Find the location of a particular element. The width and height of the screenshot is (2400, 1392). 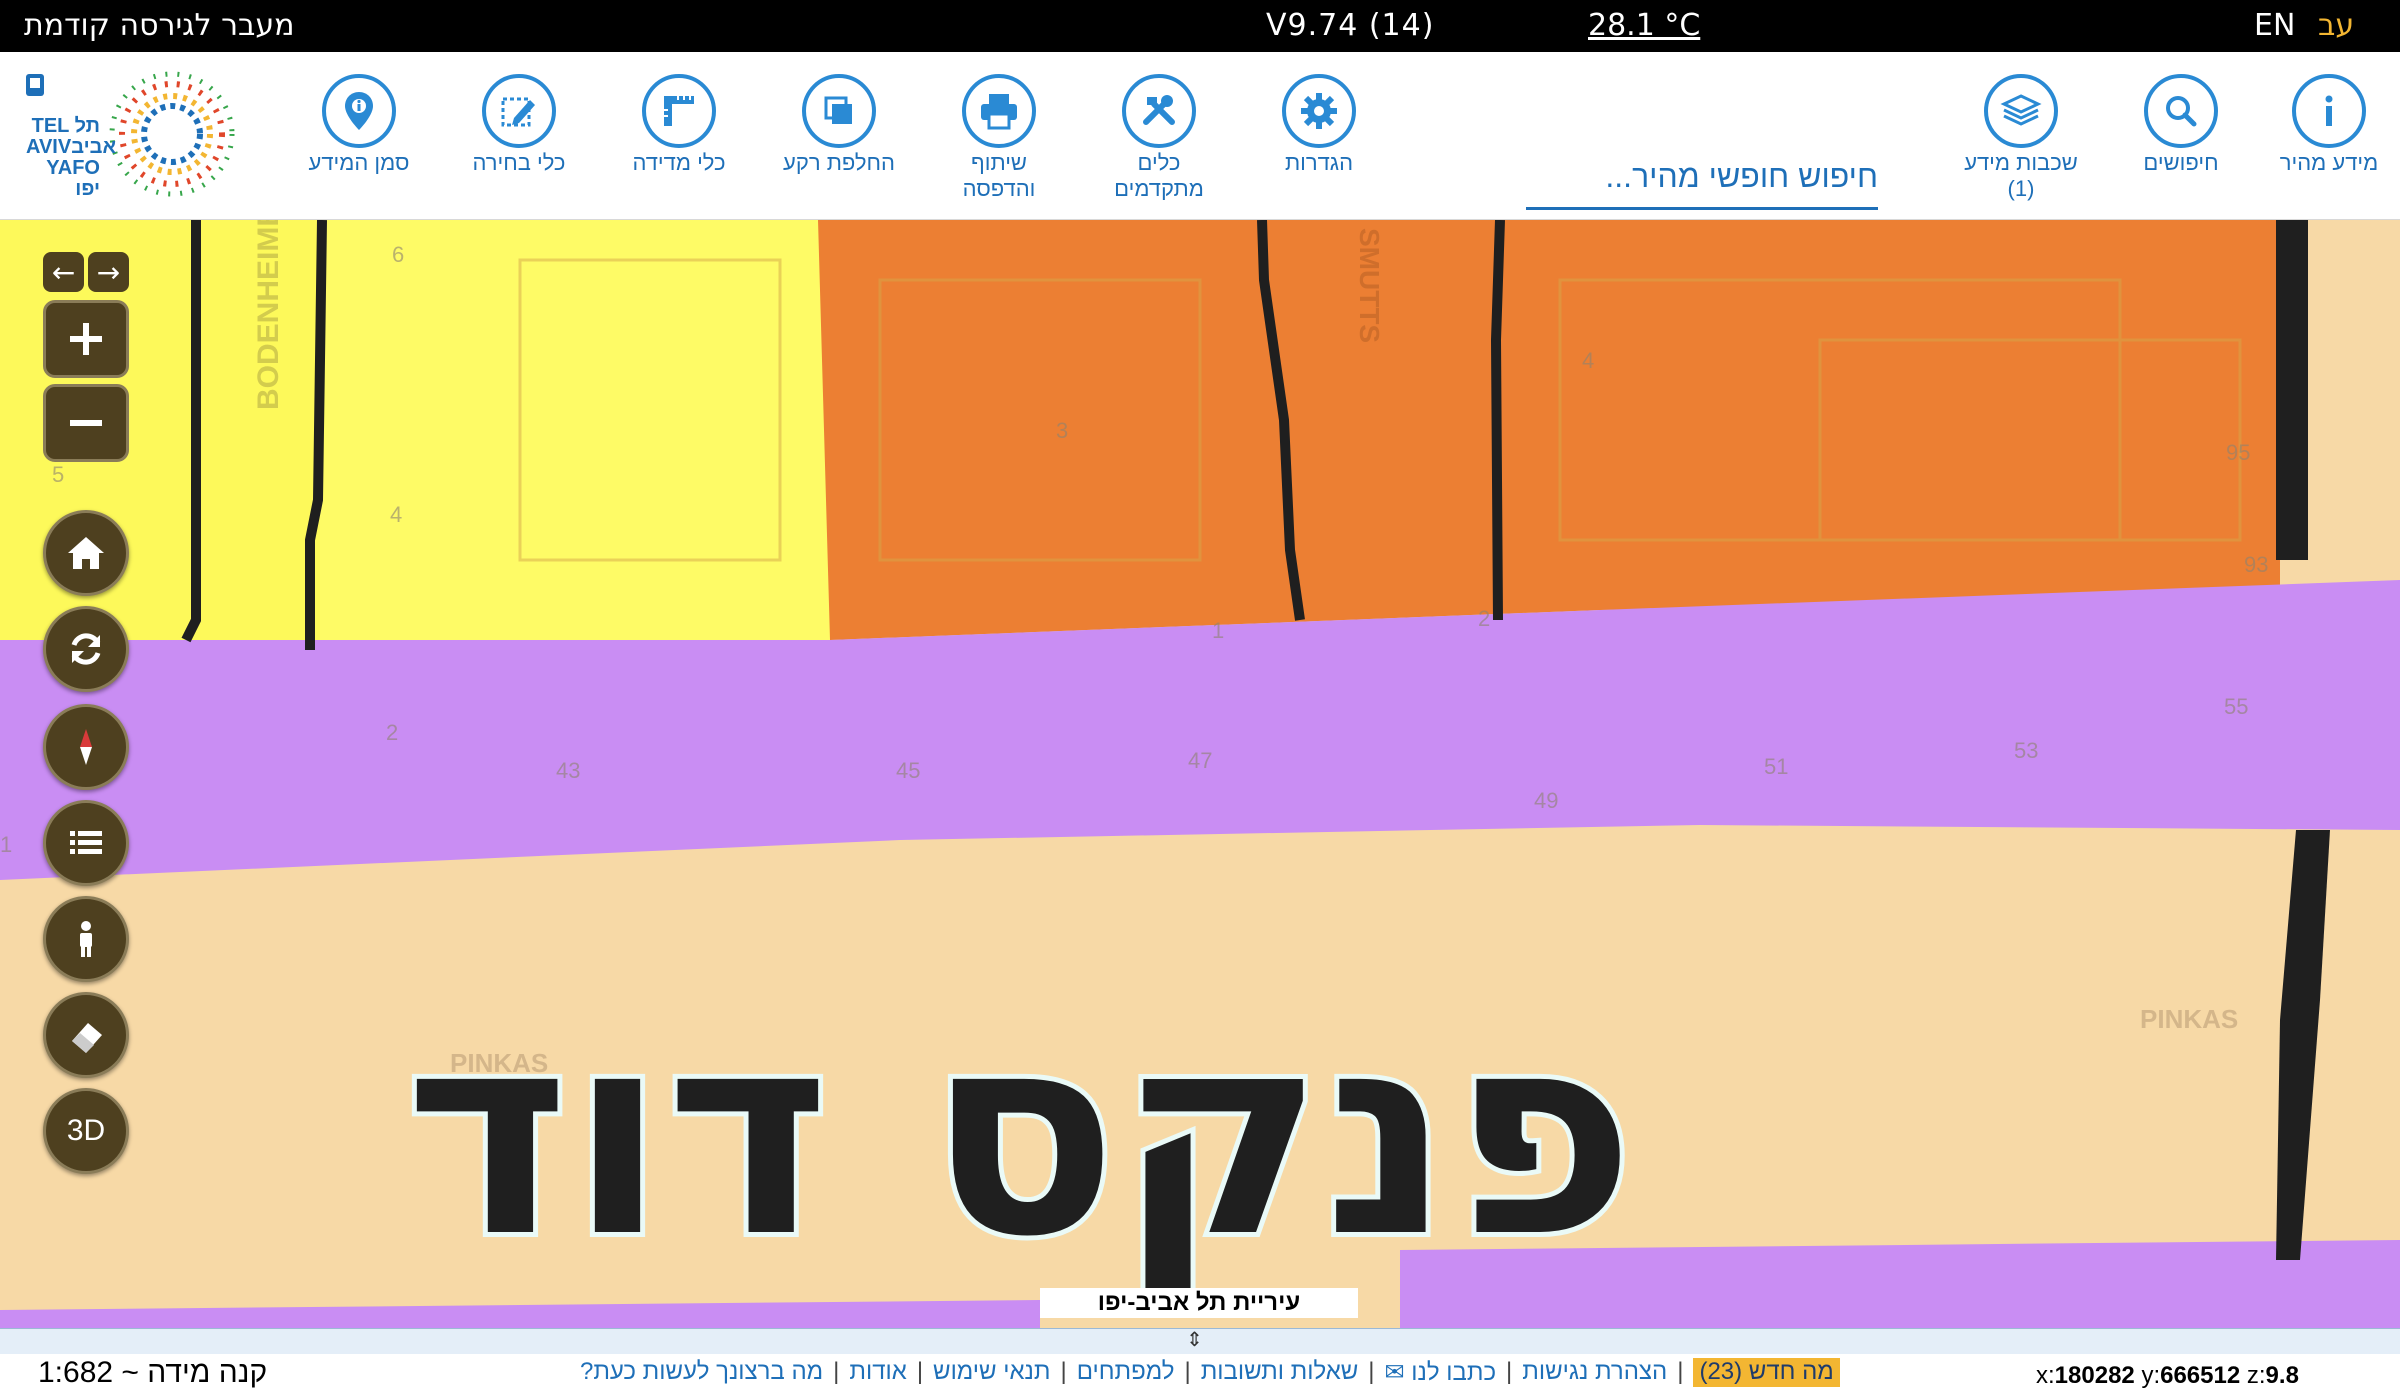

previous-version-link: מעבר לגירסה קודמת is located at coordinates (159, 26).